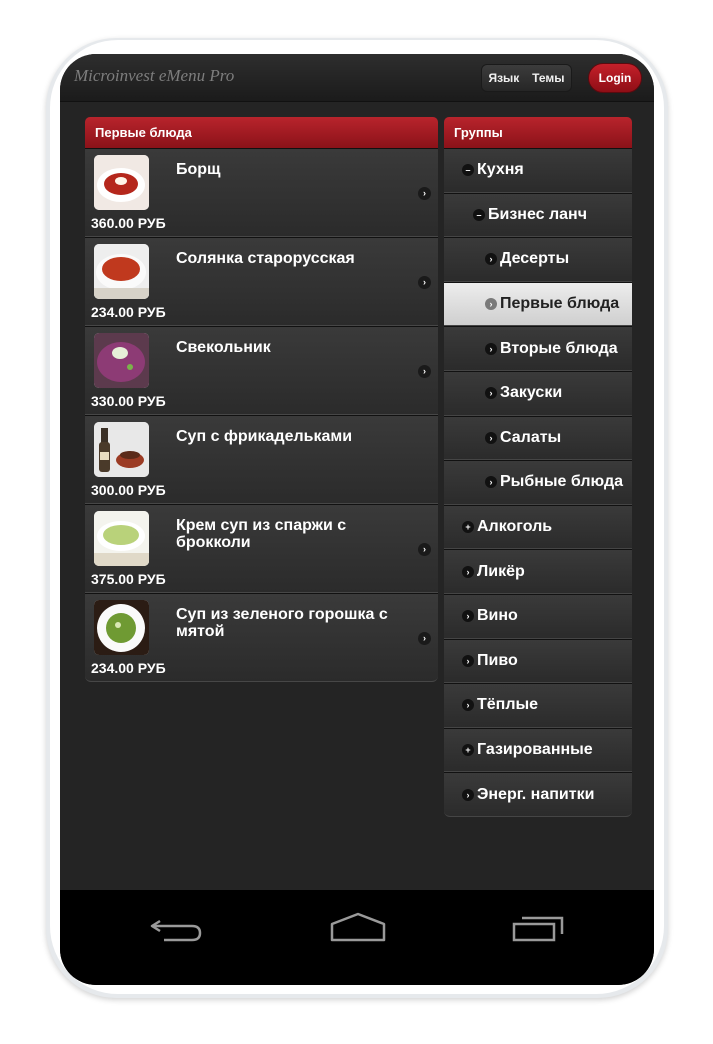 The image size is (713, 1044). What do you see at coordinates (198, 169) in the screenshot?
I see `dish-name: Борщ` at bounding box center [198, 169].